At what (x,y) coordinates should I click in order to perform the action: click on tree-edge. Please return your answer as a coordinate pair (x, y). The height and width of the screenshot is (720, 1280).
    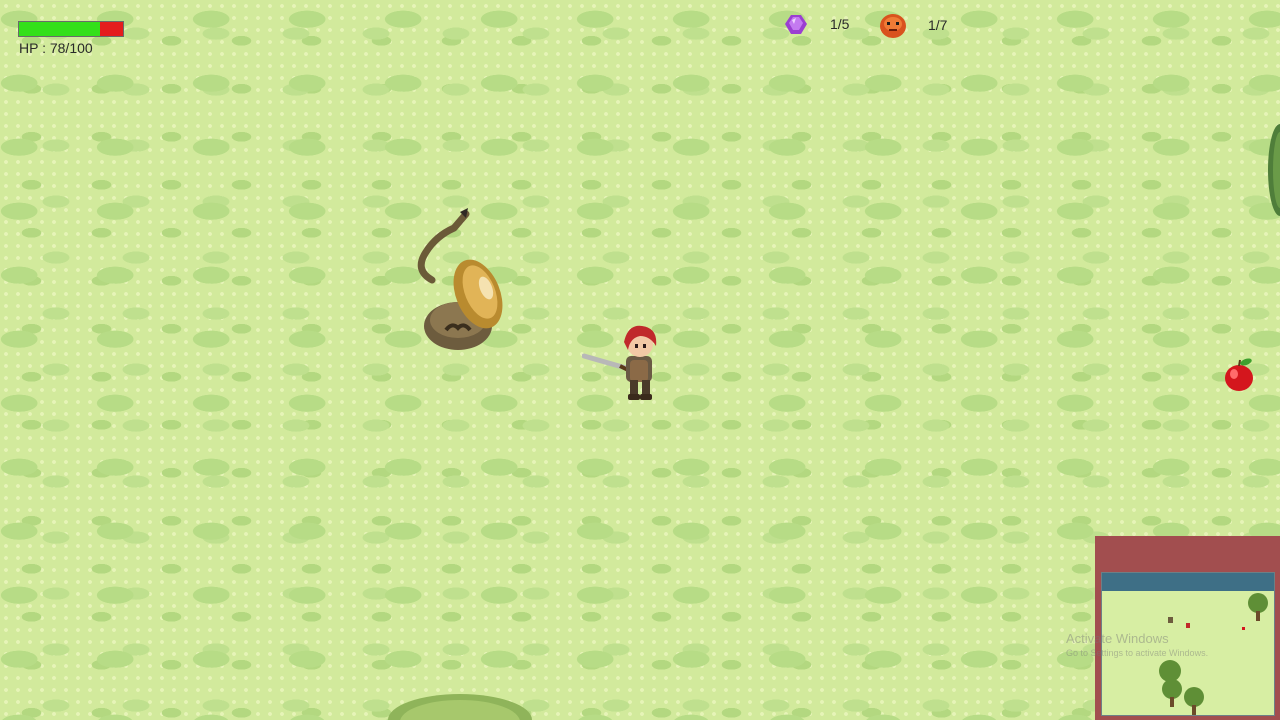
    Looking at the image, I should click on (1274, 170).